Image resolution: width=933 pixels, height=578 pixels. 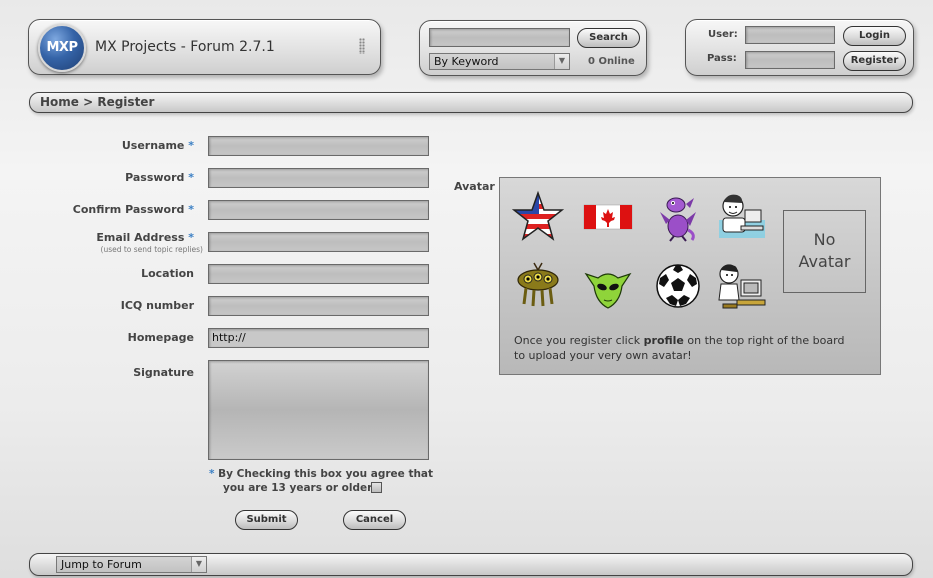 What do you see at coordinates (318, 410) in the screenshot?
I see `signature-textarea` at bounding box center [318, 410].